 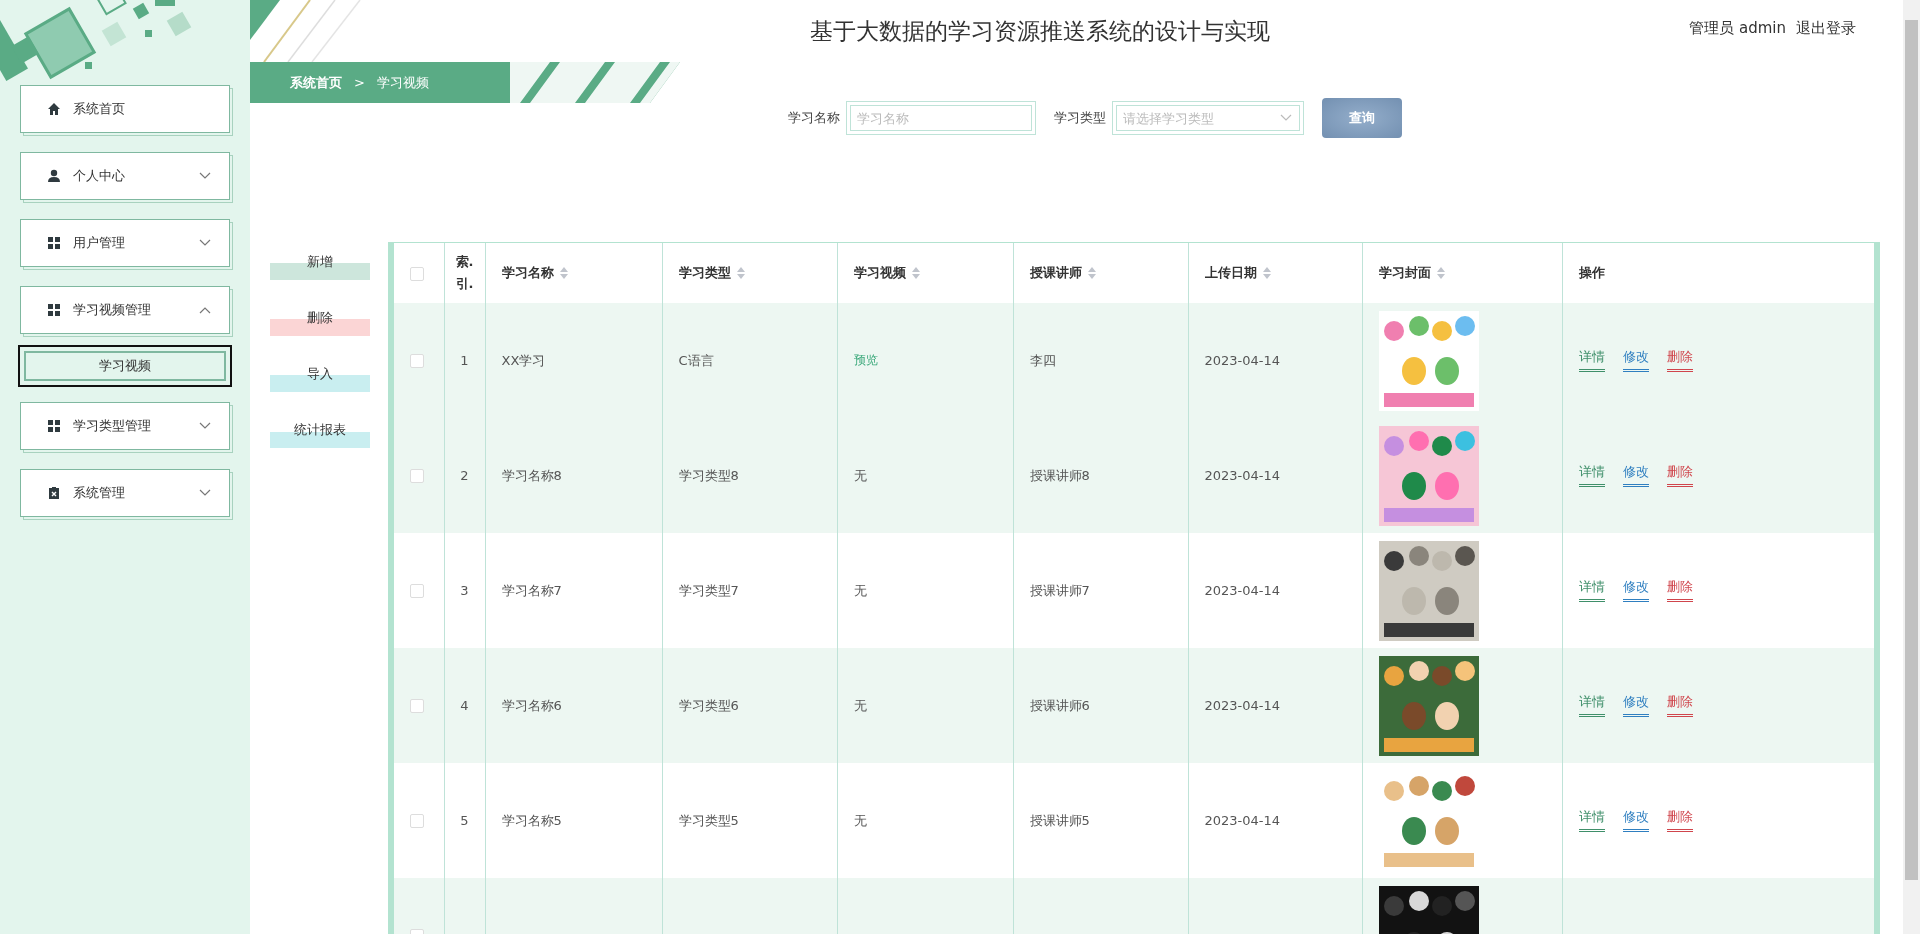 I want to click on breadcrumb-link: 系统首页, so click(x=316, y=82).